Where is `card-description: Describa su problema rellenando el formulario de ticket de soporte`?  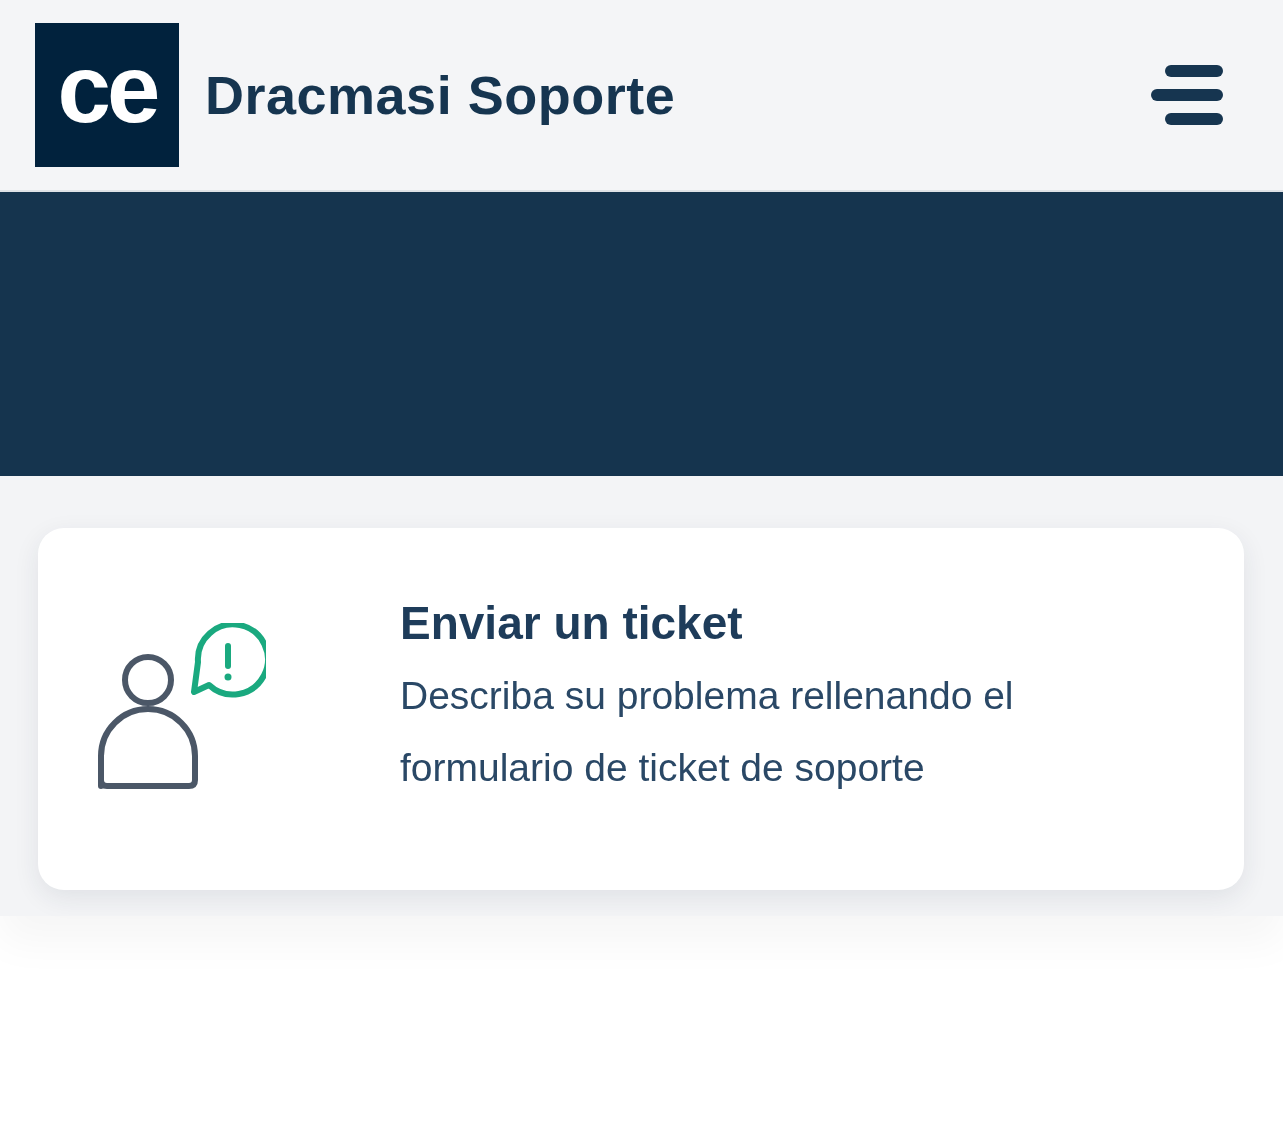
card-description: Describa su problema rellenando el formulario de ticket de soporte is located at coordinates (707, 732).